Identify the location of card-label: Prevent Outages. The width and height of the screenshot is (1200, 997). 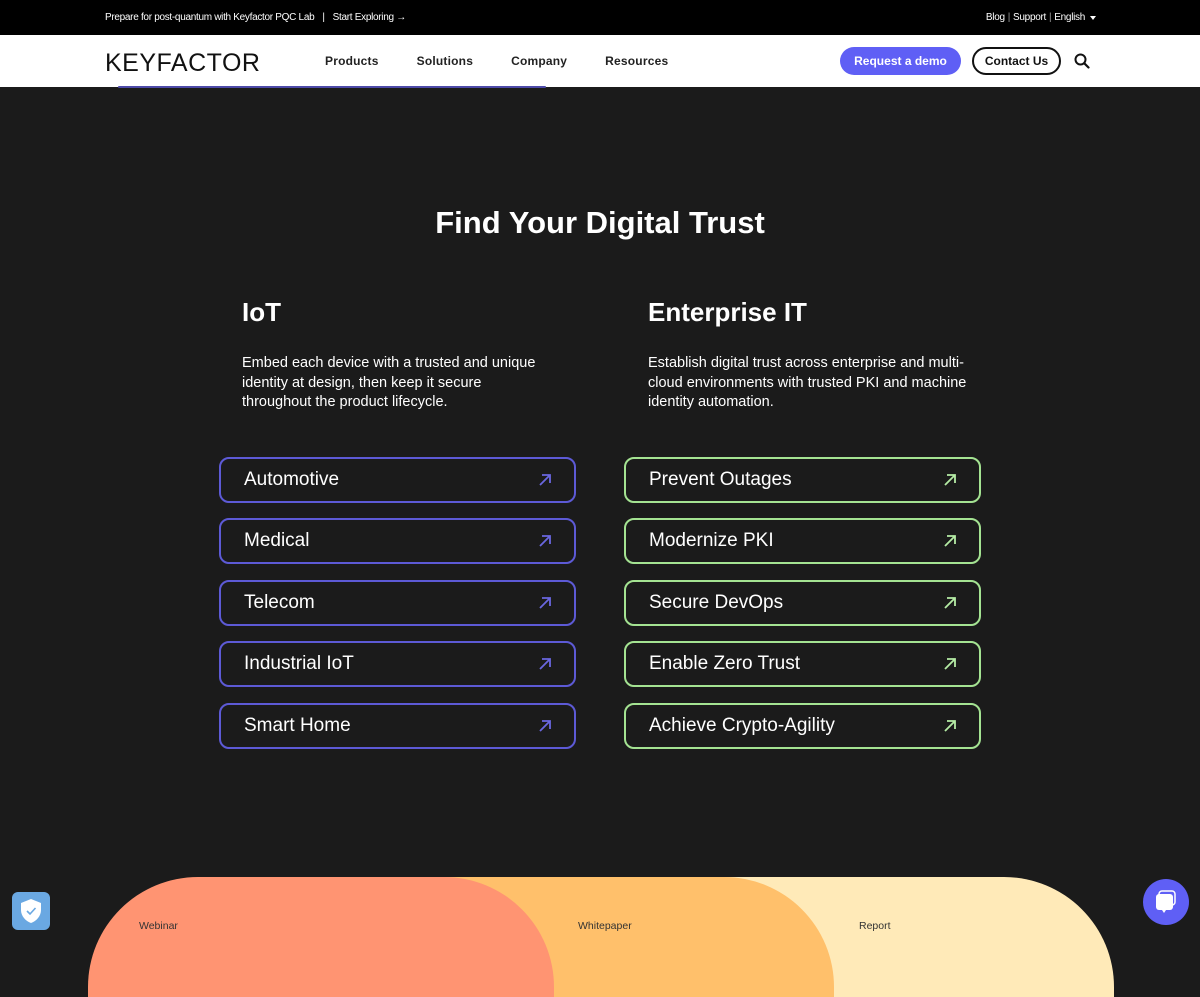
(720, 479).